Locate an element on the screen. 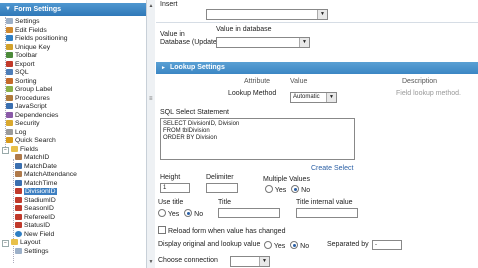 Image resolution: width=478 pixels, height=268 pixels. display-original-radio-group: Yes No is located at coordinates (286, 245).